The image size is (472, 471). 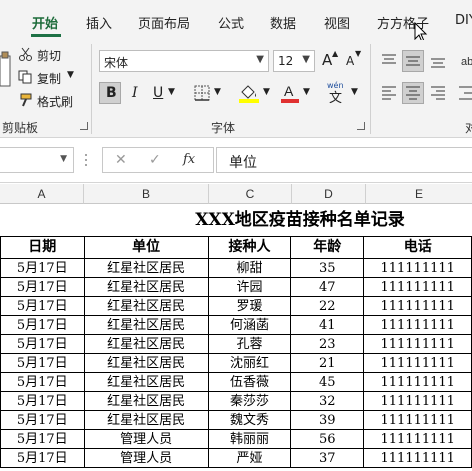 I want to click on column-header-c: C, so click(x=250, y=194).